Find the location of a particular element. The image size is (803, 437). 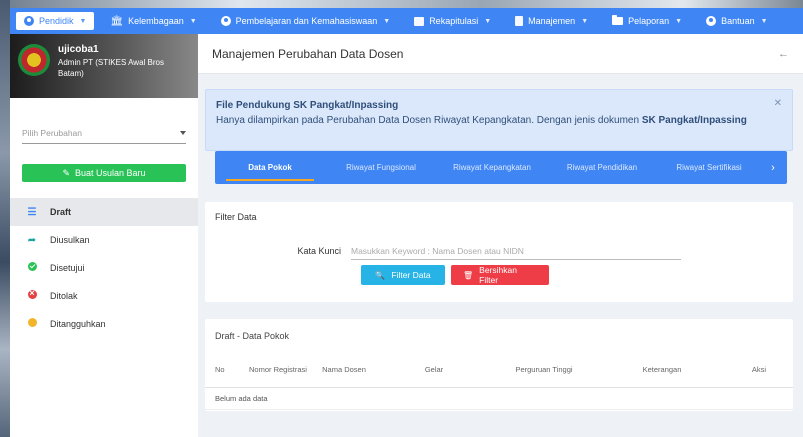

nav-label: Pembelajaran dan Kemahasiswaan is located at coordinates (306, 21).